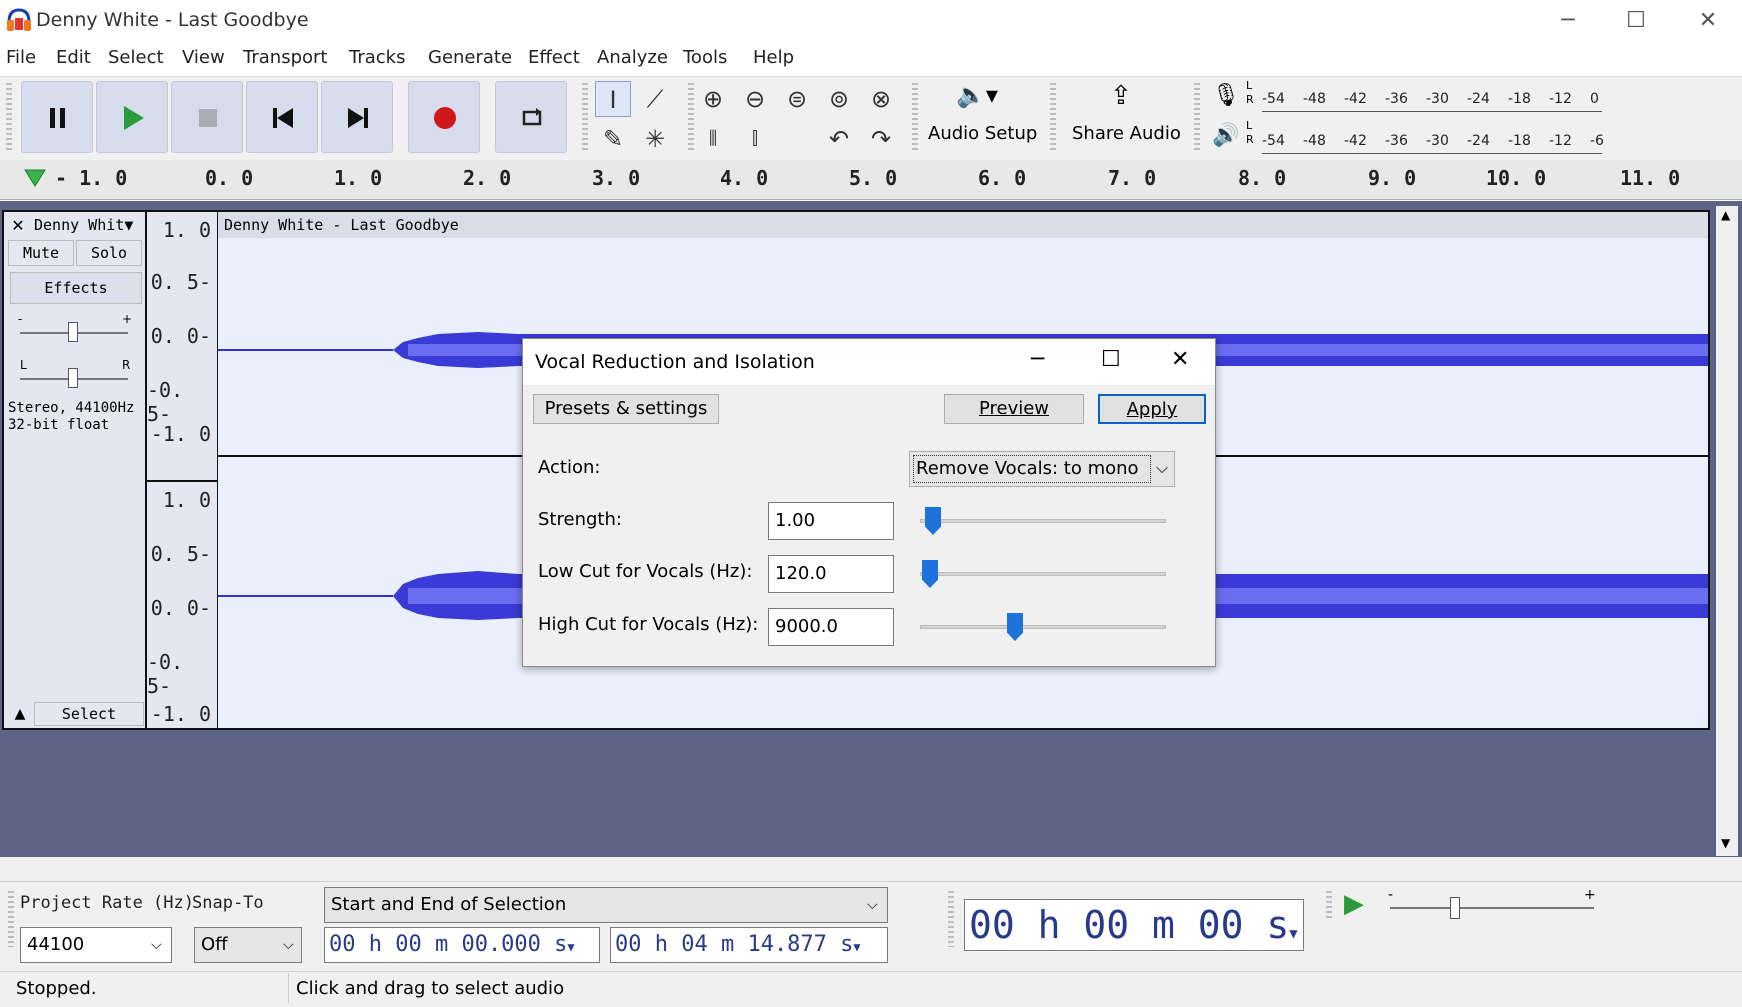  I want to click on effects-button: Effects, so click(76, 288).